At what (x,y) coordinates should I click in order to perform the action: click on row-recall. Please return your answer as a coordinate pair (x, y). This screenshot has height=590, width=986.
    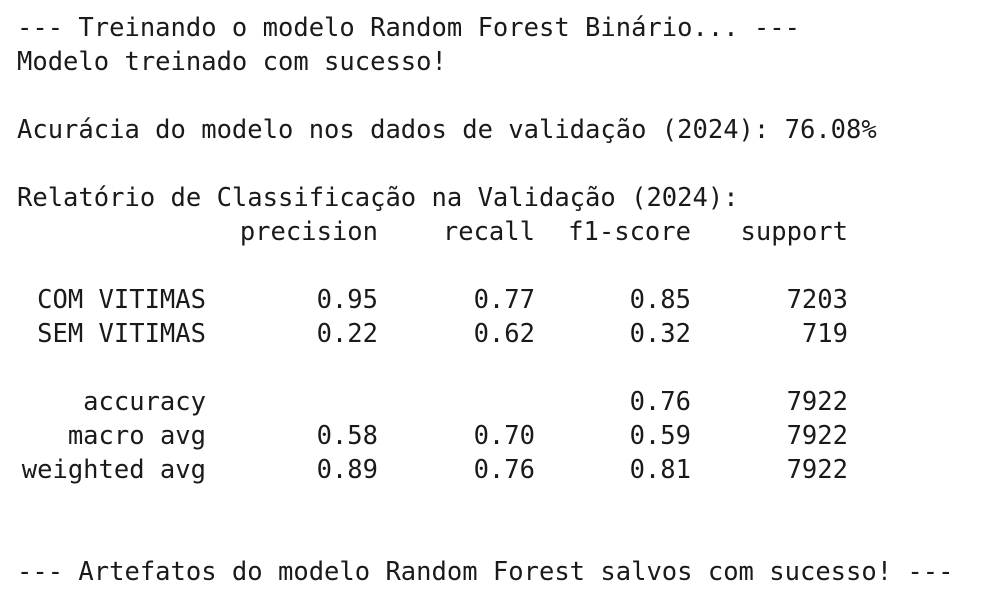
    Looking at the image, I should click on (456, 402).